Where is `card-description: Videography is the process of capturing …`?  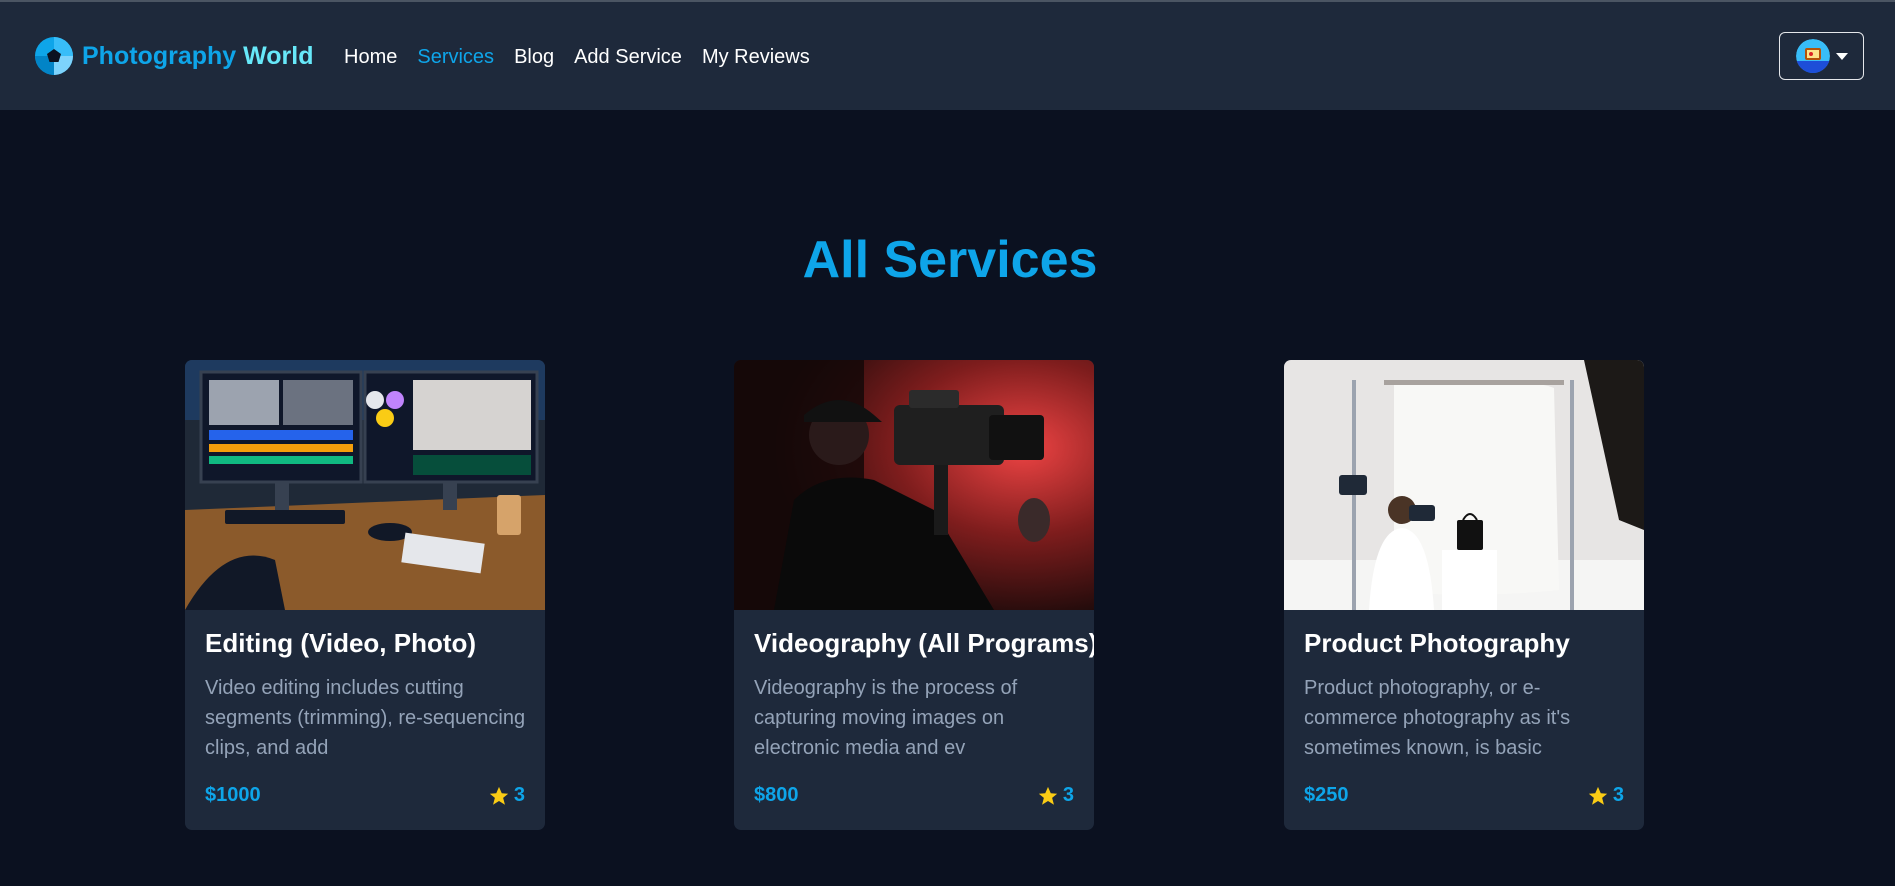 card-description: Videography is the process of capturing … is located at coordinates (886, 718).